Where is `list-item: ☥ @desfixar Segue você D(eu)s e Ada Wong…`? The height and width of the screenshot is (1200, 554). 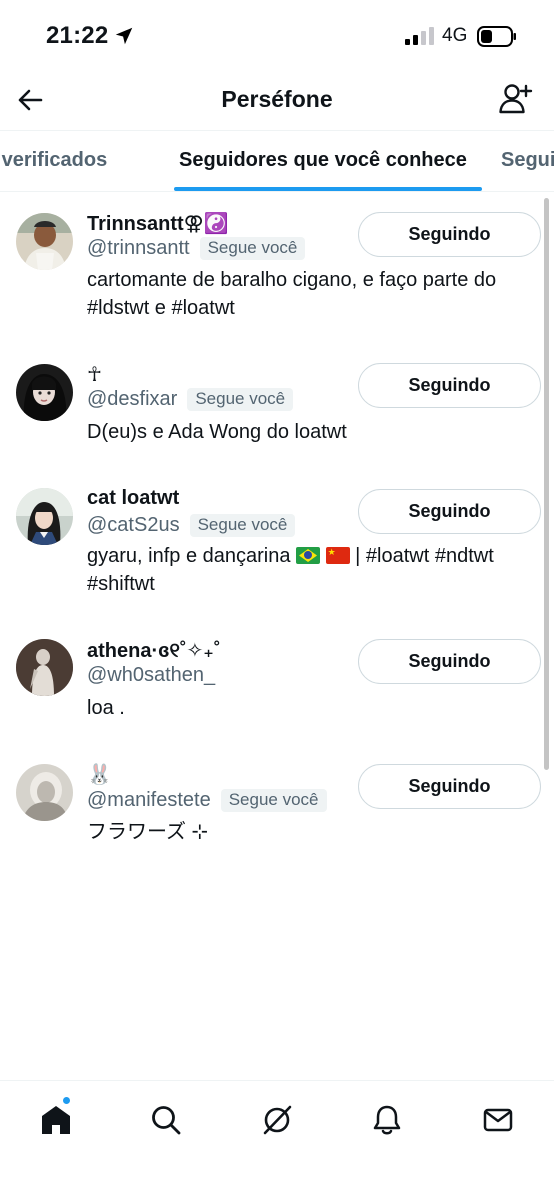
list-item: ☥ @desfixar Segue você D(eu)s e Ada Wong… is located at coordinates (277, 405).